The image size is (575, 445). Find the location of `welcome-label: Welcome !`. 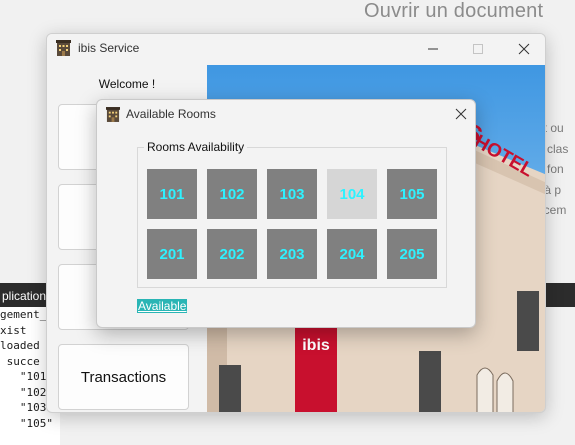

welcome-label: Welcome ! is located at coordinates (127, 84).